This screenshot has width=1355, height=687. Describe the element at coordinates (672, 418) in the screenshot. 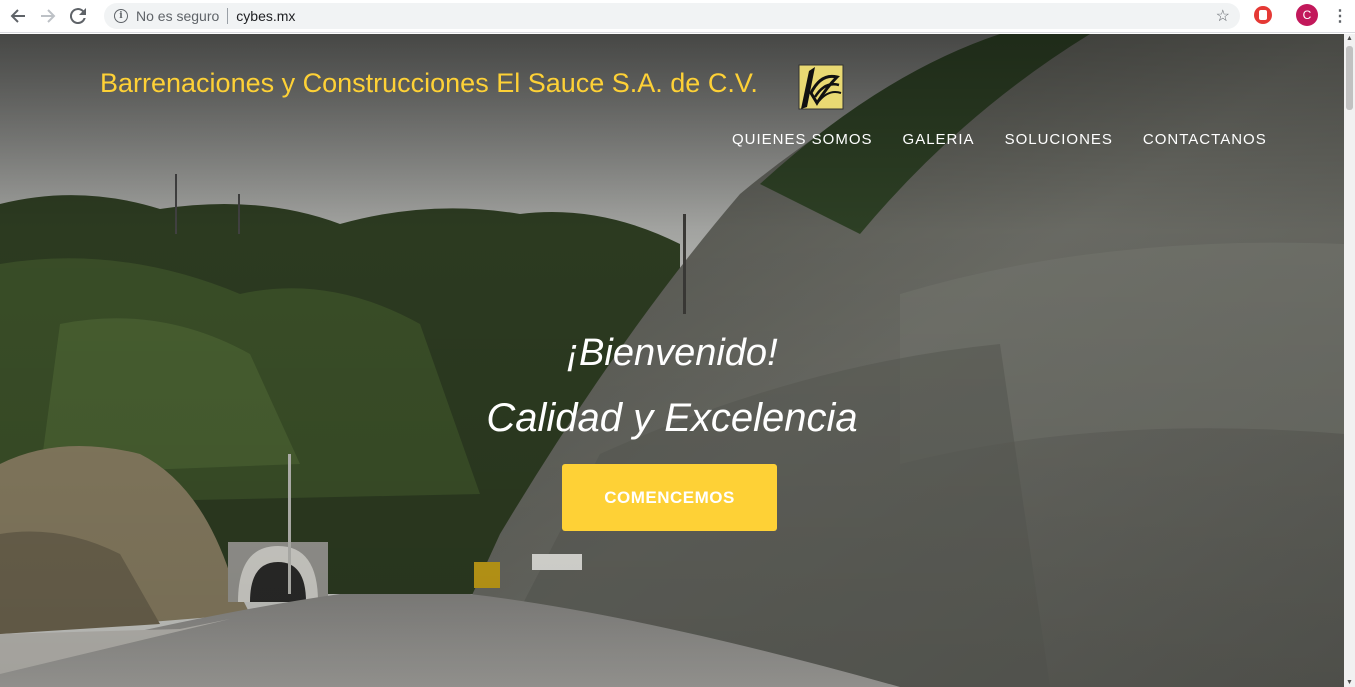

I see `hero-tagline: Calidad y Excelencia` at that location.